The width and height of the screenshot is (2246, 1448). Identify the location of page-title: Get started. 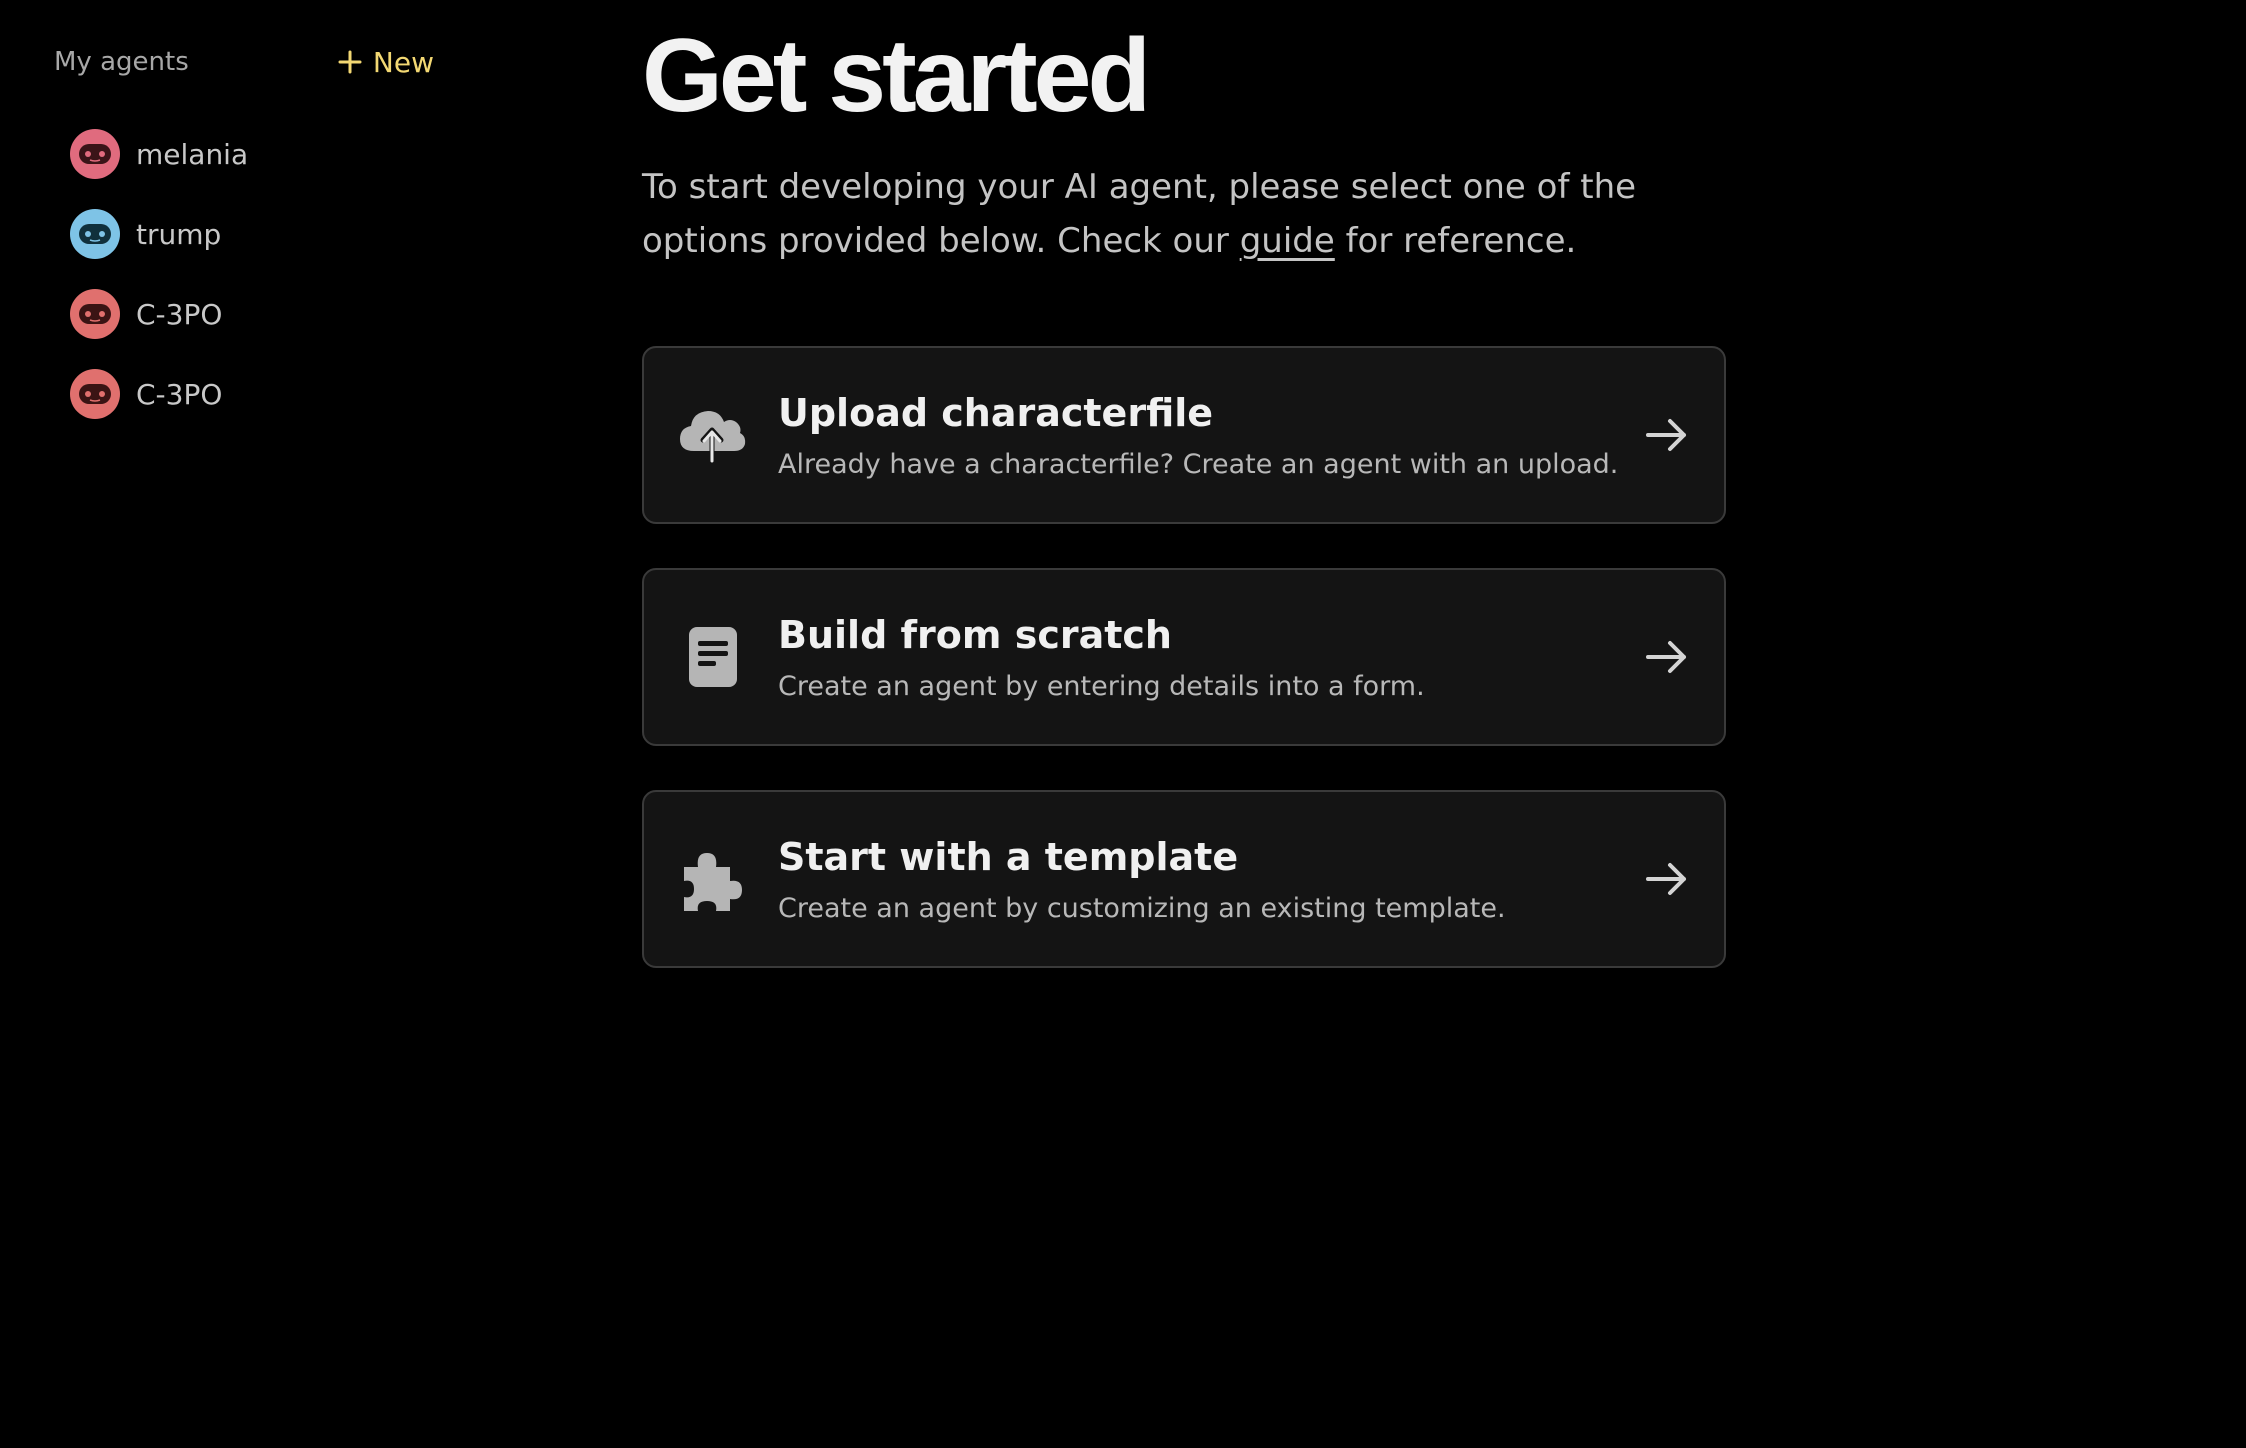
(896, 76).